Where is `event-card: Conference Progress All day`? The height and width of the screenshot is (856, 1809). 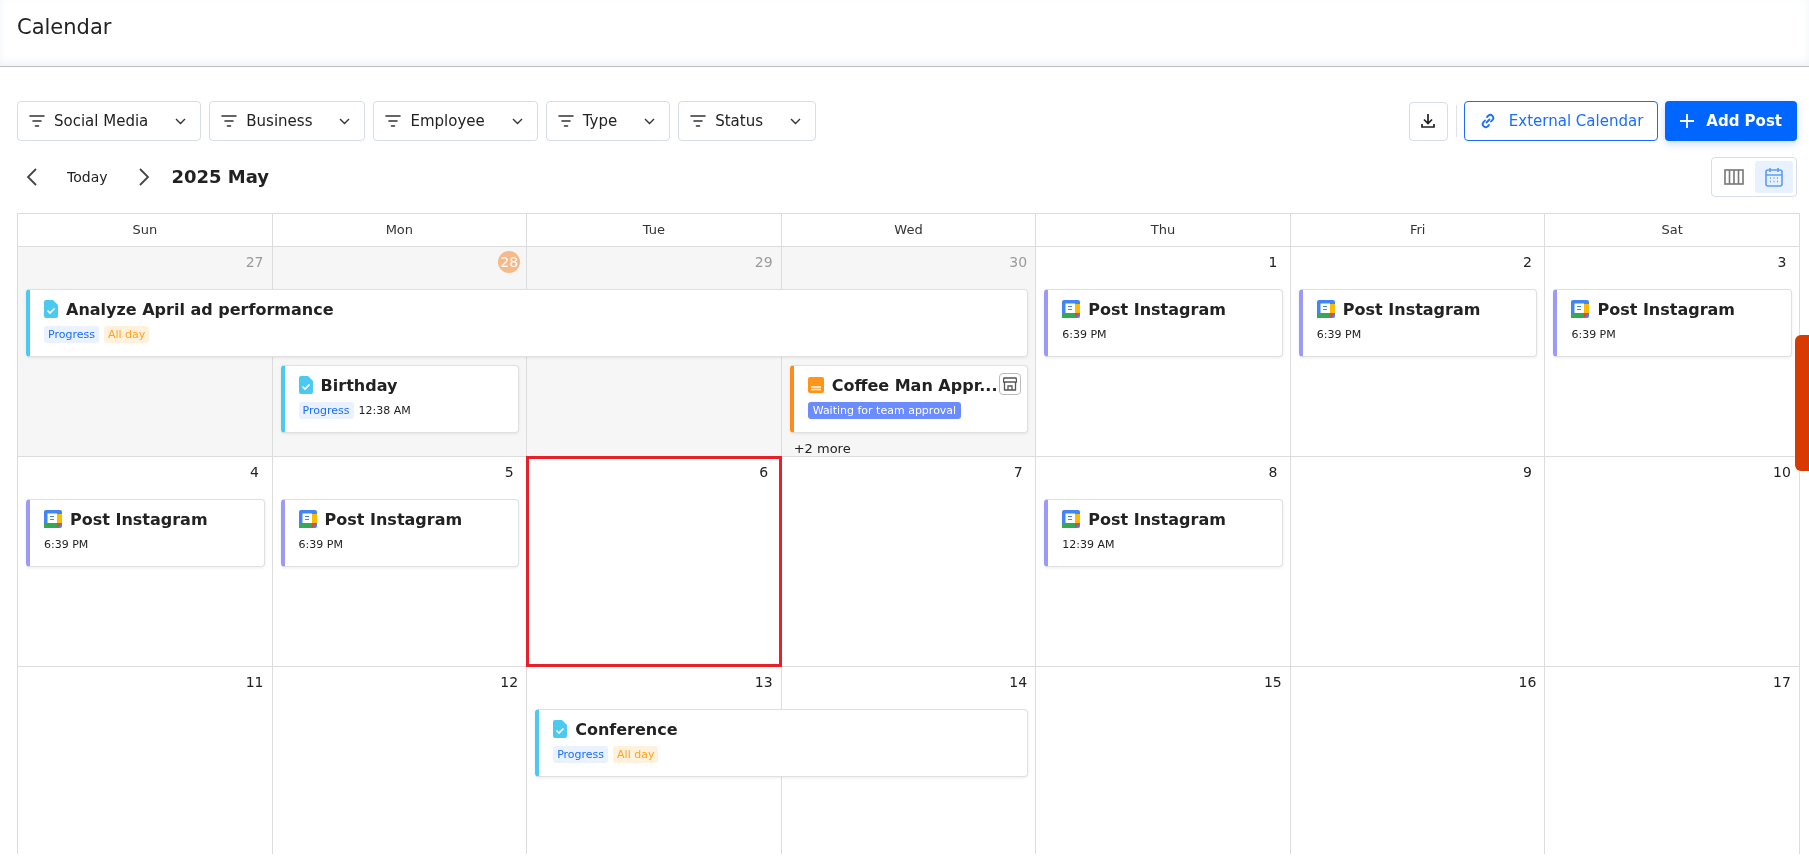
event-card: Conference Progress All day is located at coordinates (782, 743).